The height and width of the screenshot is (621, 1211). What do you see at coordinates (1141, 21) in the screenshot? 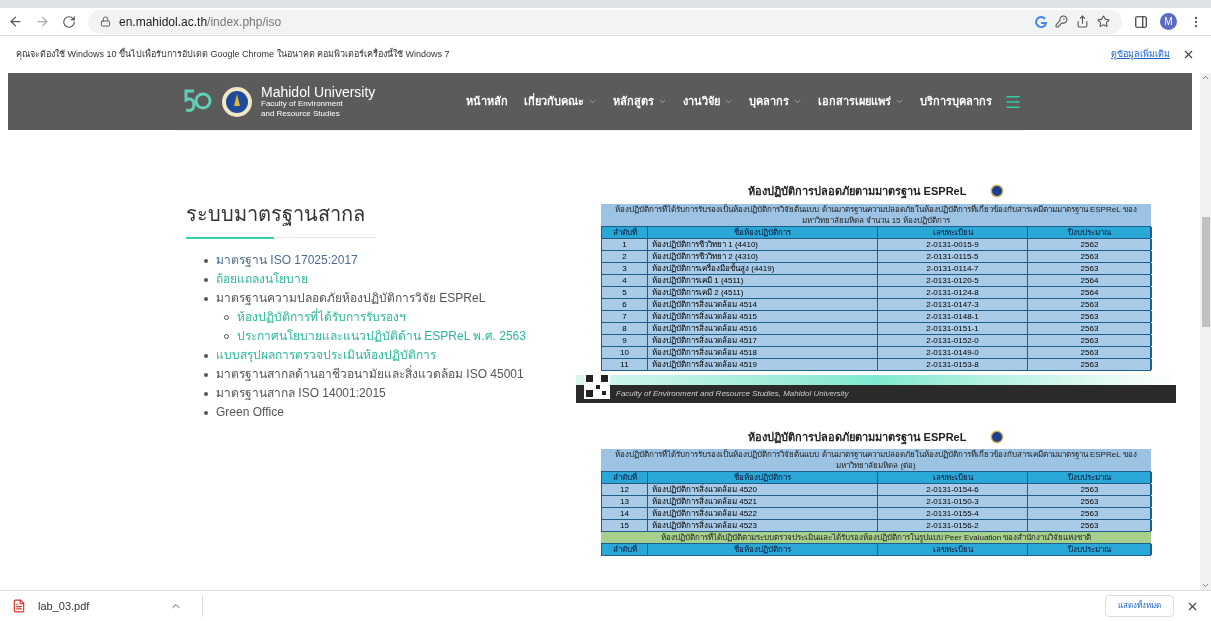
I see `side-panel-icon` at bounding box center [1141, 21].